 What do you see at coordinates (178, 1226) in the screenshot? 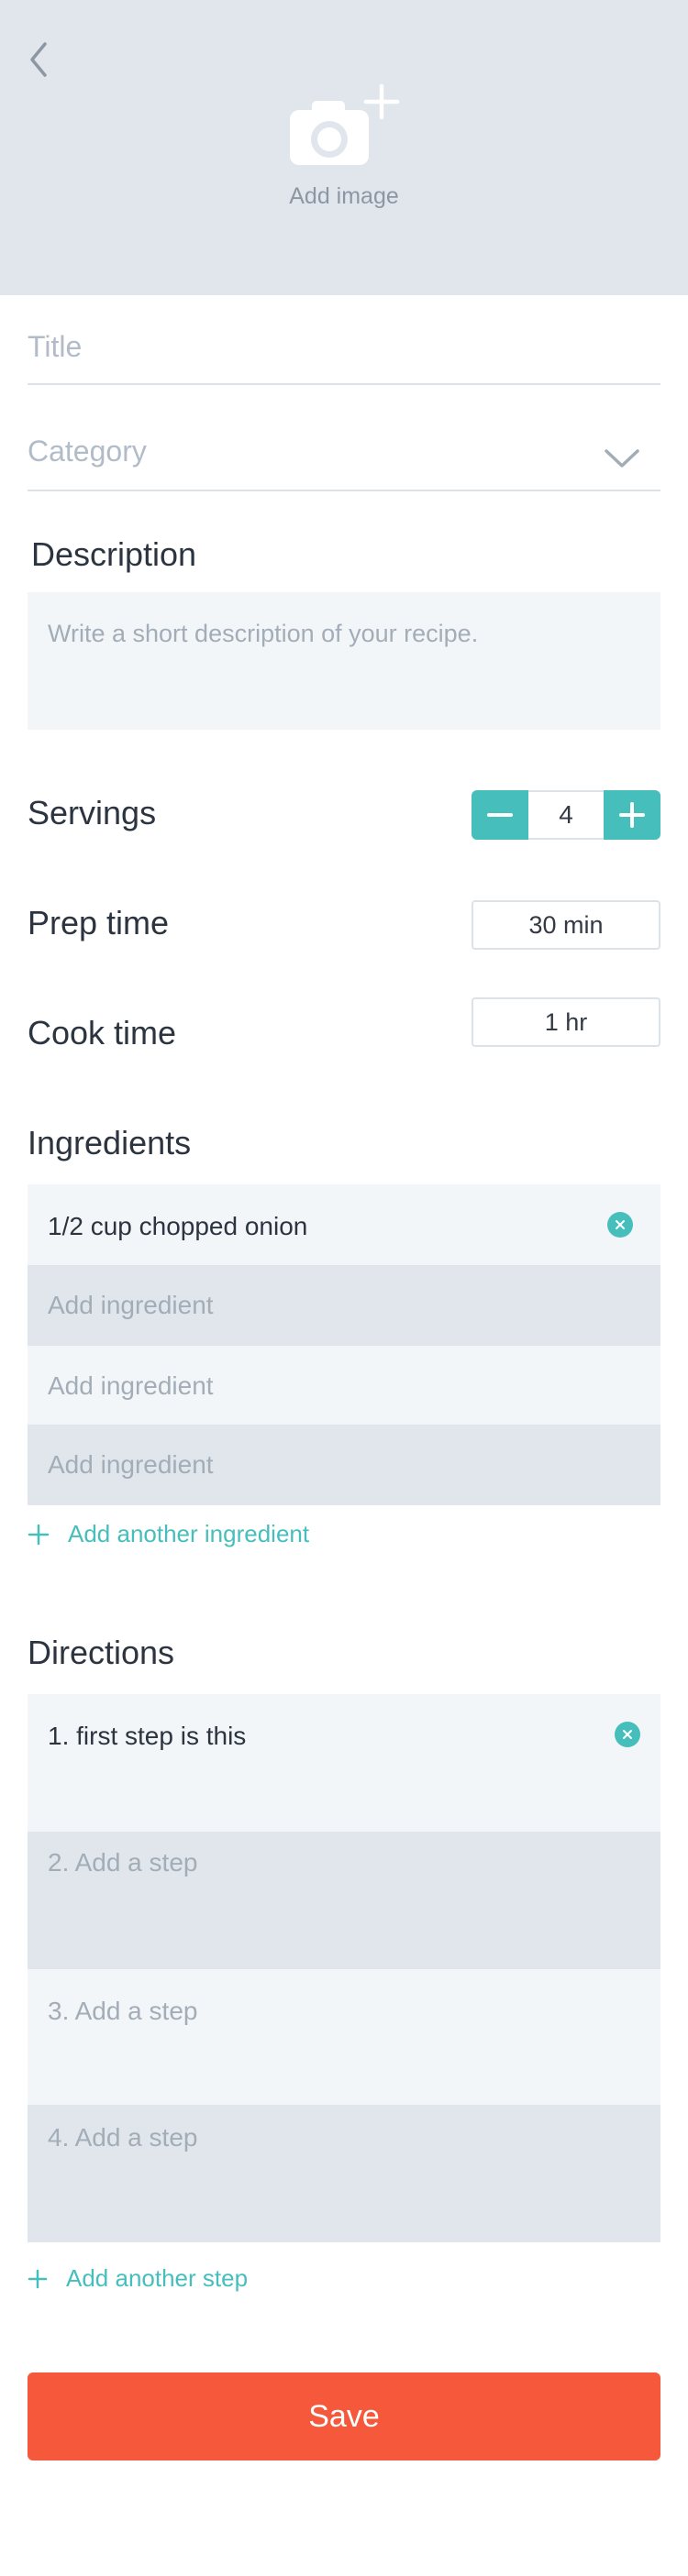
I see `ingredient-text: 1/2 cup chopped onion` at bounding box center [178, 1226].